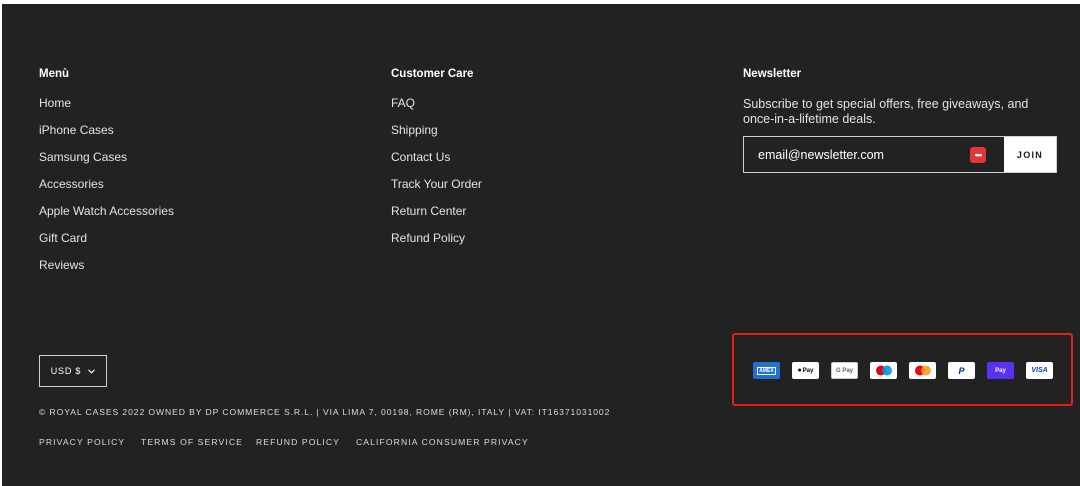 This screenshot has width=1080, height=486. What do you see at coordinates (61, 265) in the screenshot?
I see `menu-link-reviews: Reviews` at bounding box center [61, 265].